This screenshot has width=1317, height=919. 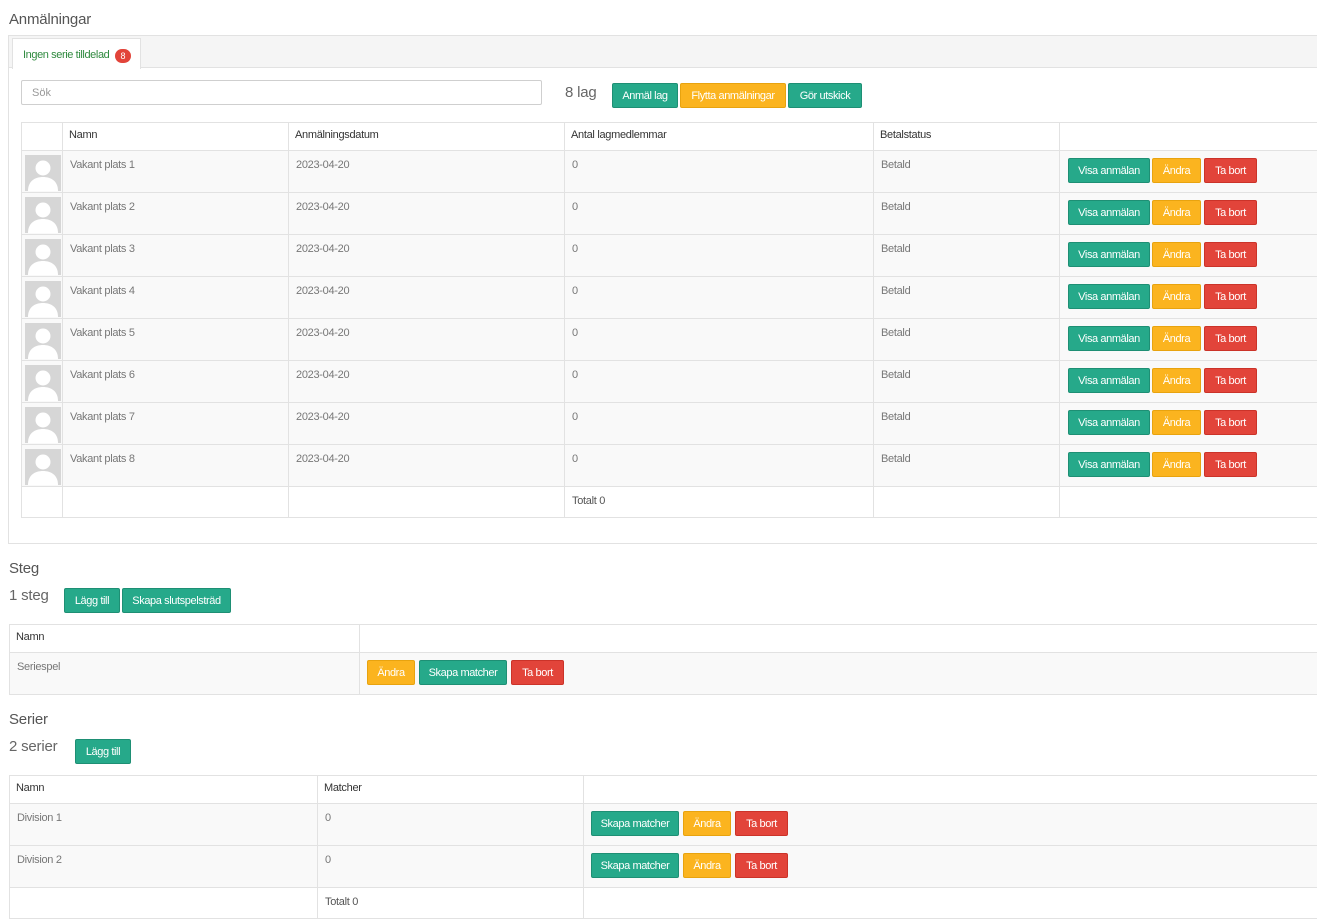 I want to click on column-header-members: Antal lagmedlemmar, so click(x=719, y=137).